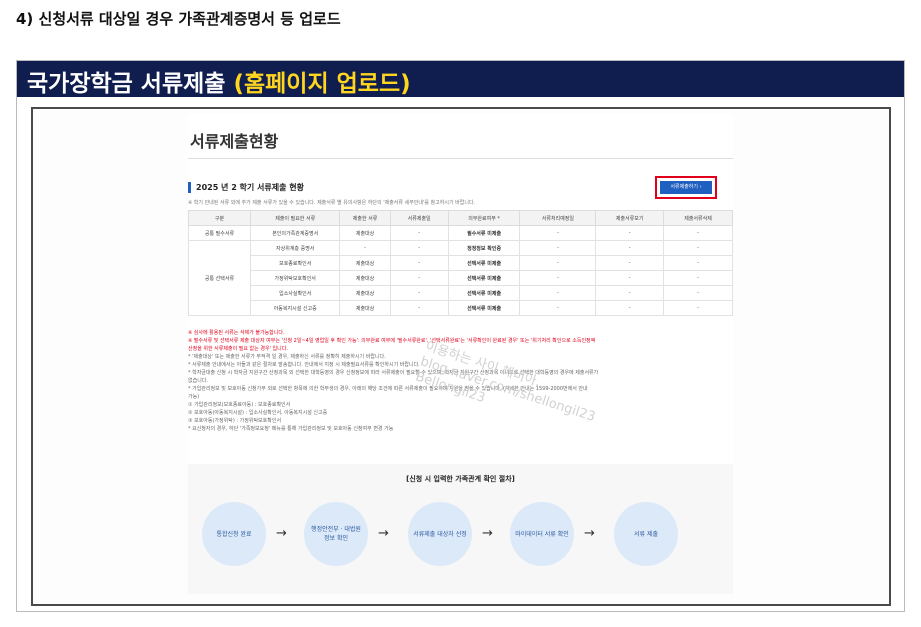 The image size is (921, 627). I want to click on table-header: 제출한 서류, so click(365, 218).